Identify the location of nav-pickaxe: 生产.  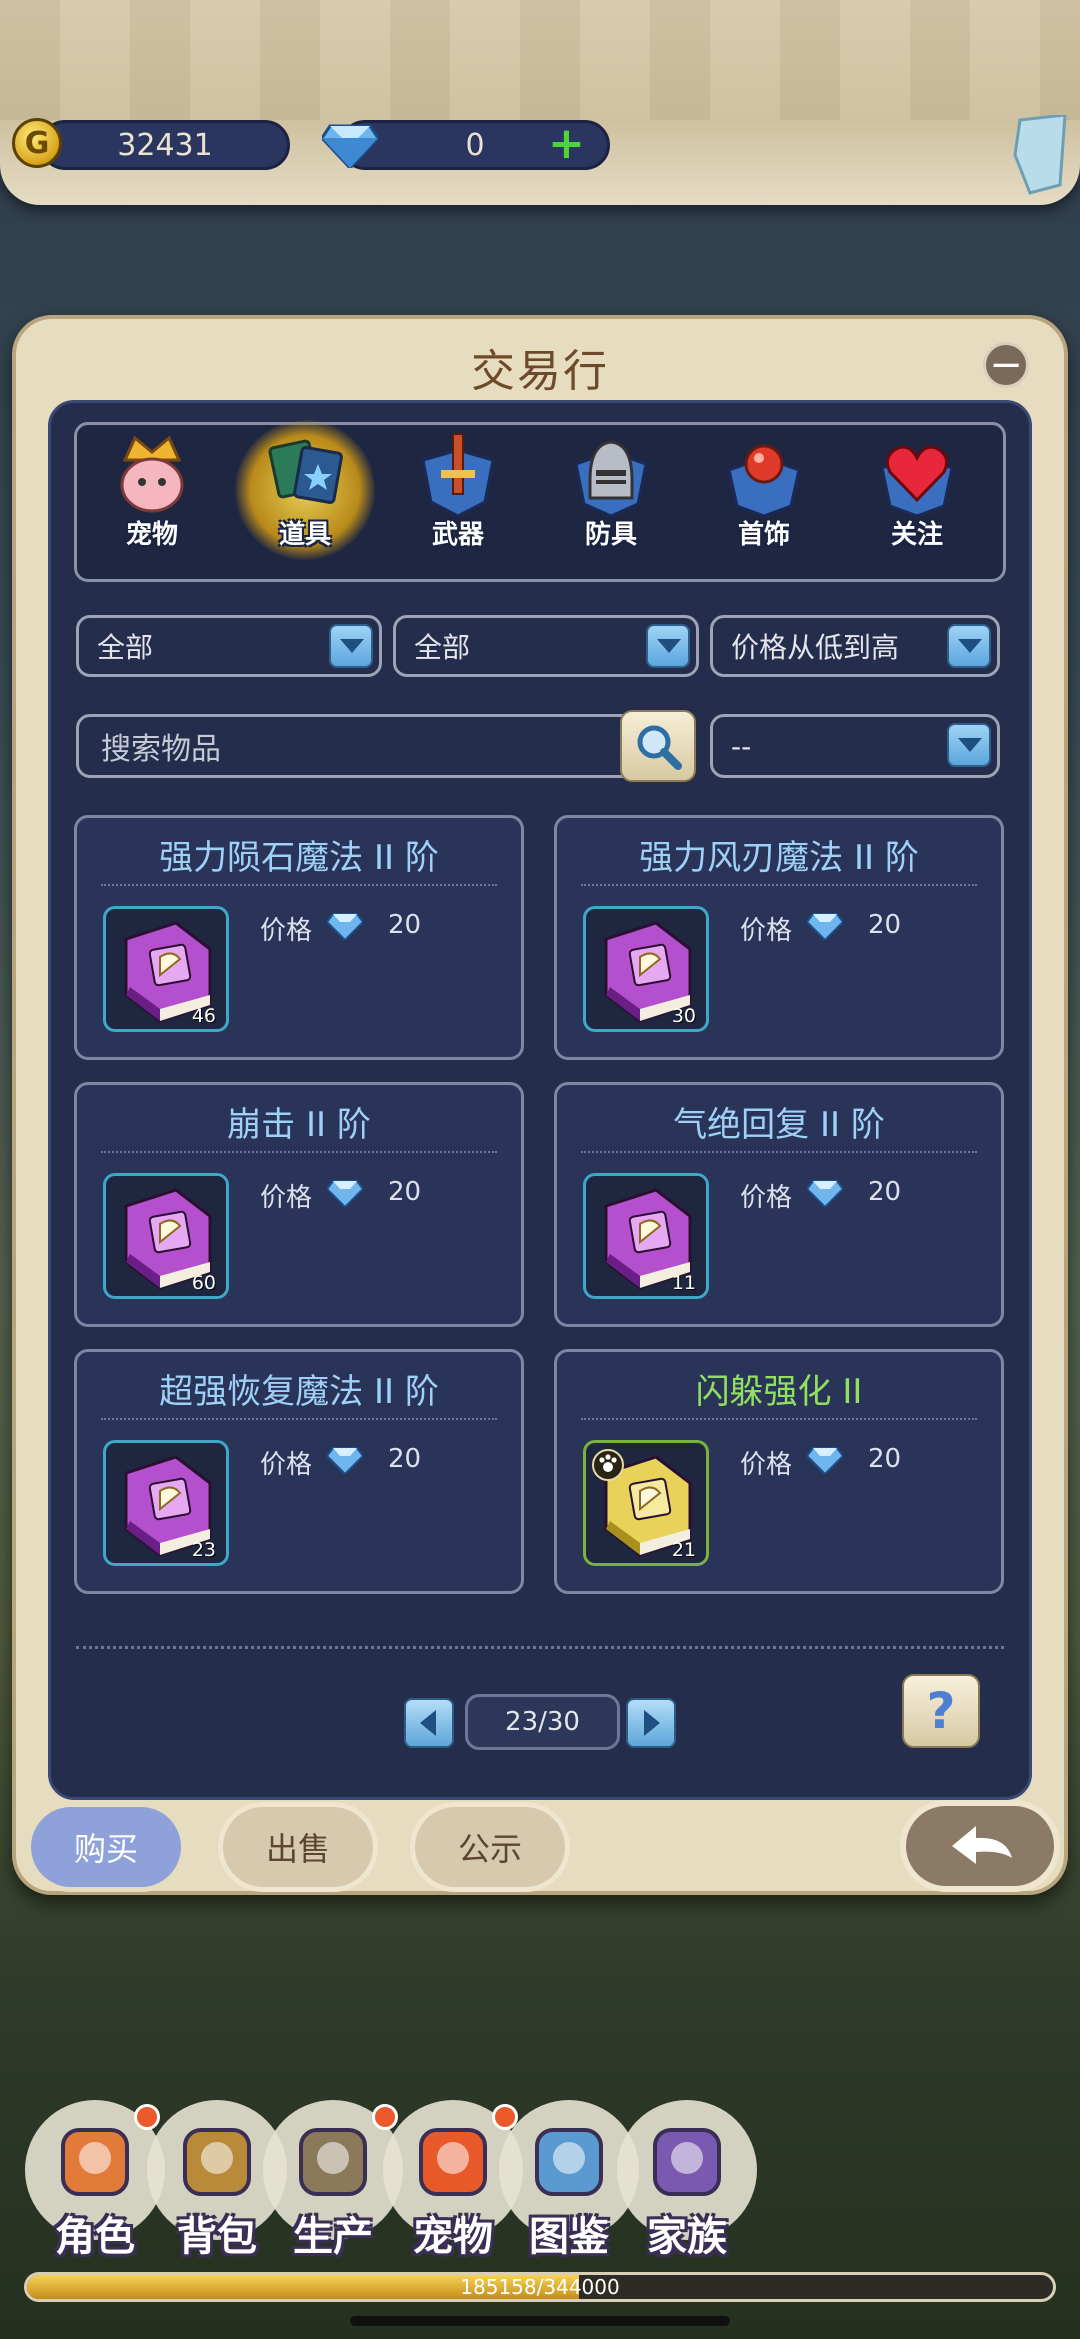
(330, 2180).